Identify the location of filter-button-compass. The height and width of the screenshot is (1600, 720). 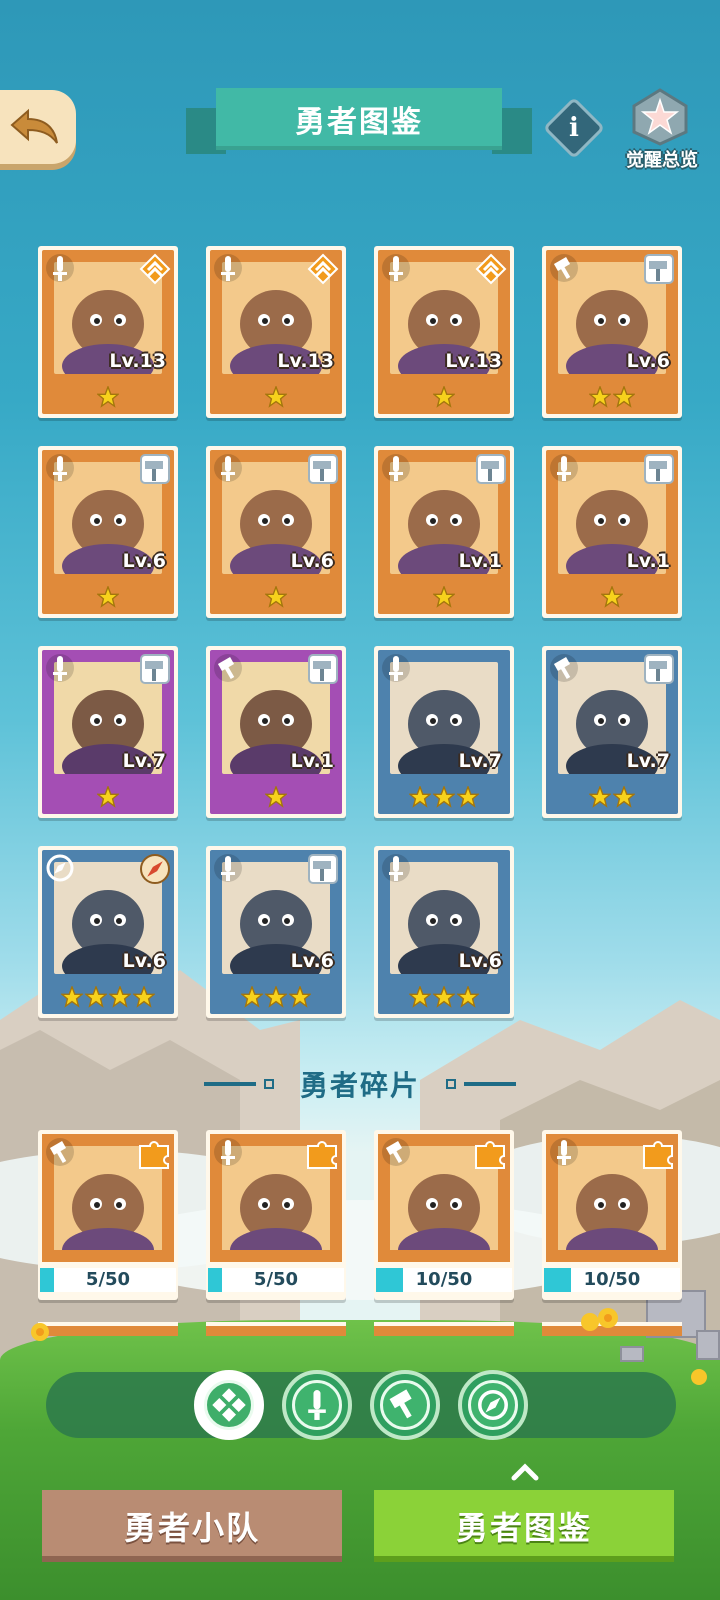
(493, 1405).